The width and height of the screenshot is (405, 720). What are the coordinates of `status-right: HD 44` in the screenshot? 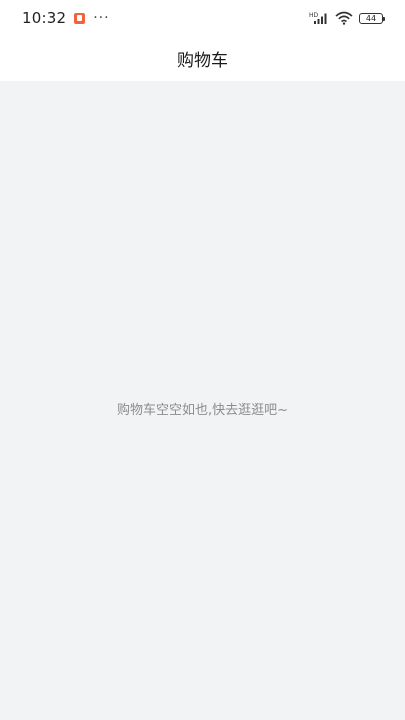 It's located at (347, 18).